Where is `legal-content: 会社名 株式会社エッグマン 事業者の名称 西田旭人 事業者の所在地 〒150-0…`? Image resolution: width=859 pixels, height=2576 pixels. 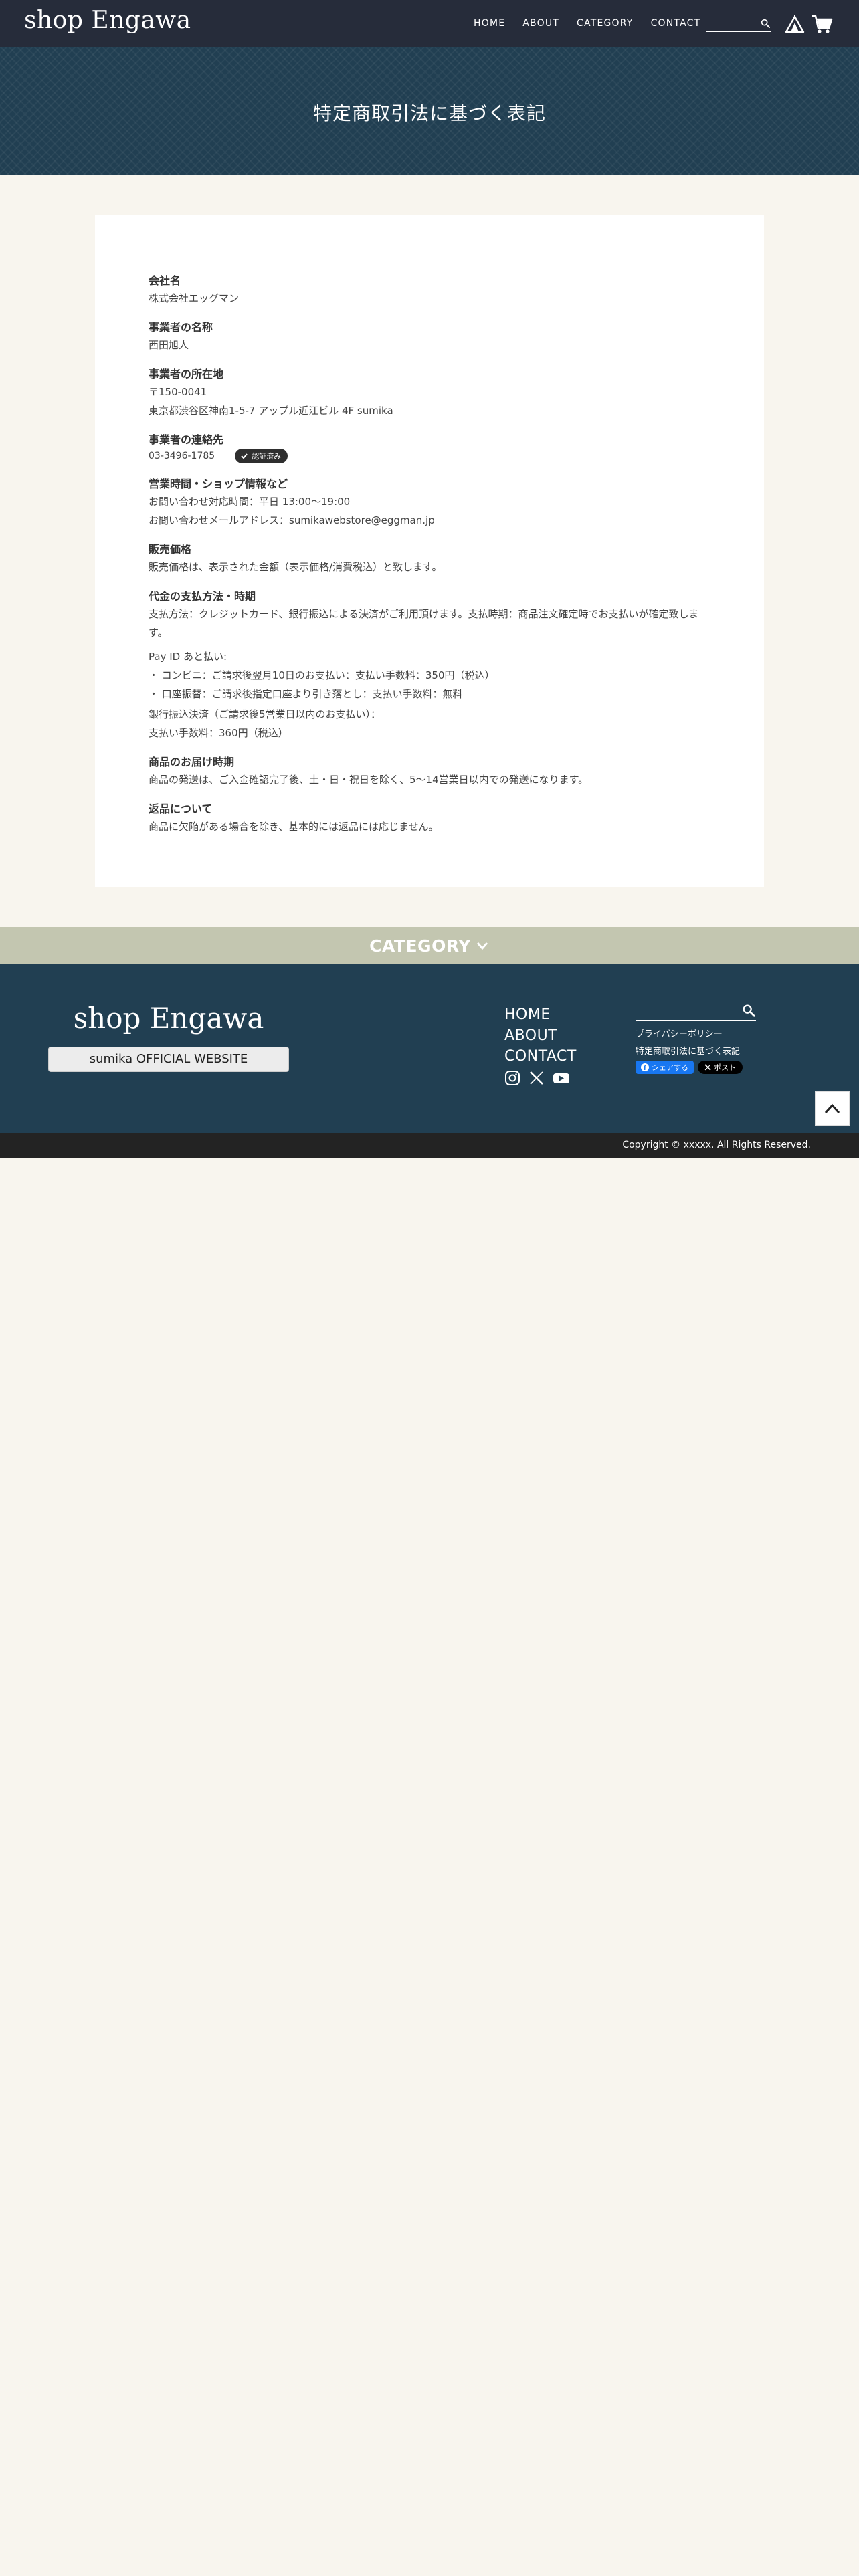
legal-content: 会社名 株式会社エッグマン 事業者の名称 西田旭人 事業者の所在地 〒150-0… is located at coordinates (429, 560).